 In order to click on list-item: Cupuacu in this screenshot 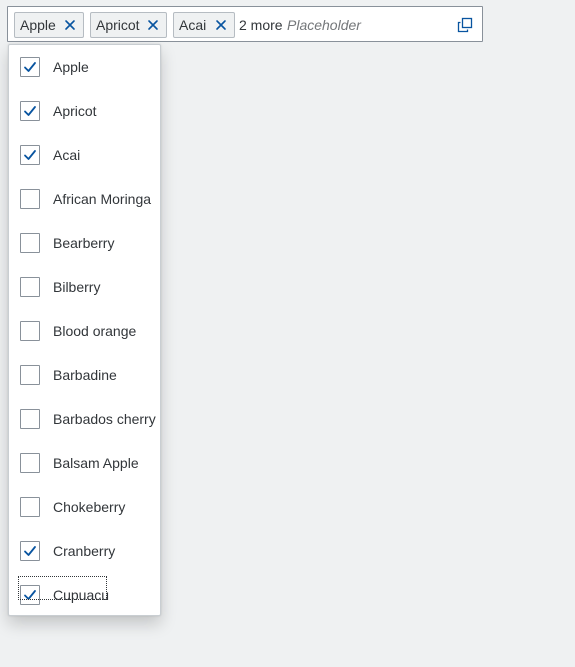, I will do `click(84, 595)`.